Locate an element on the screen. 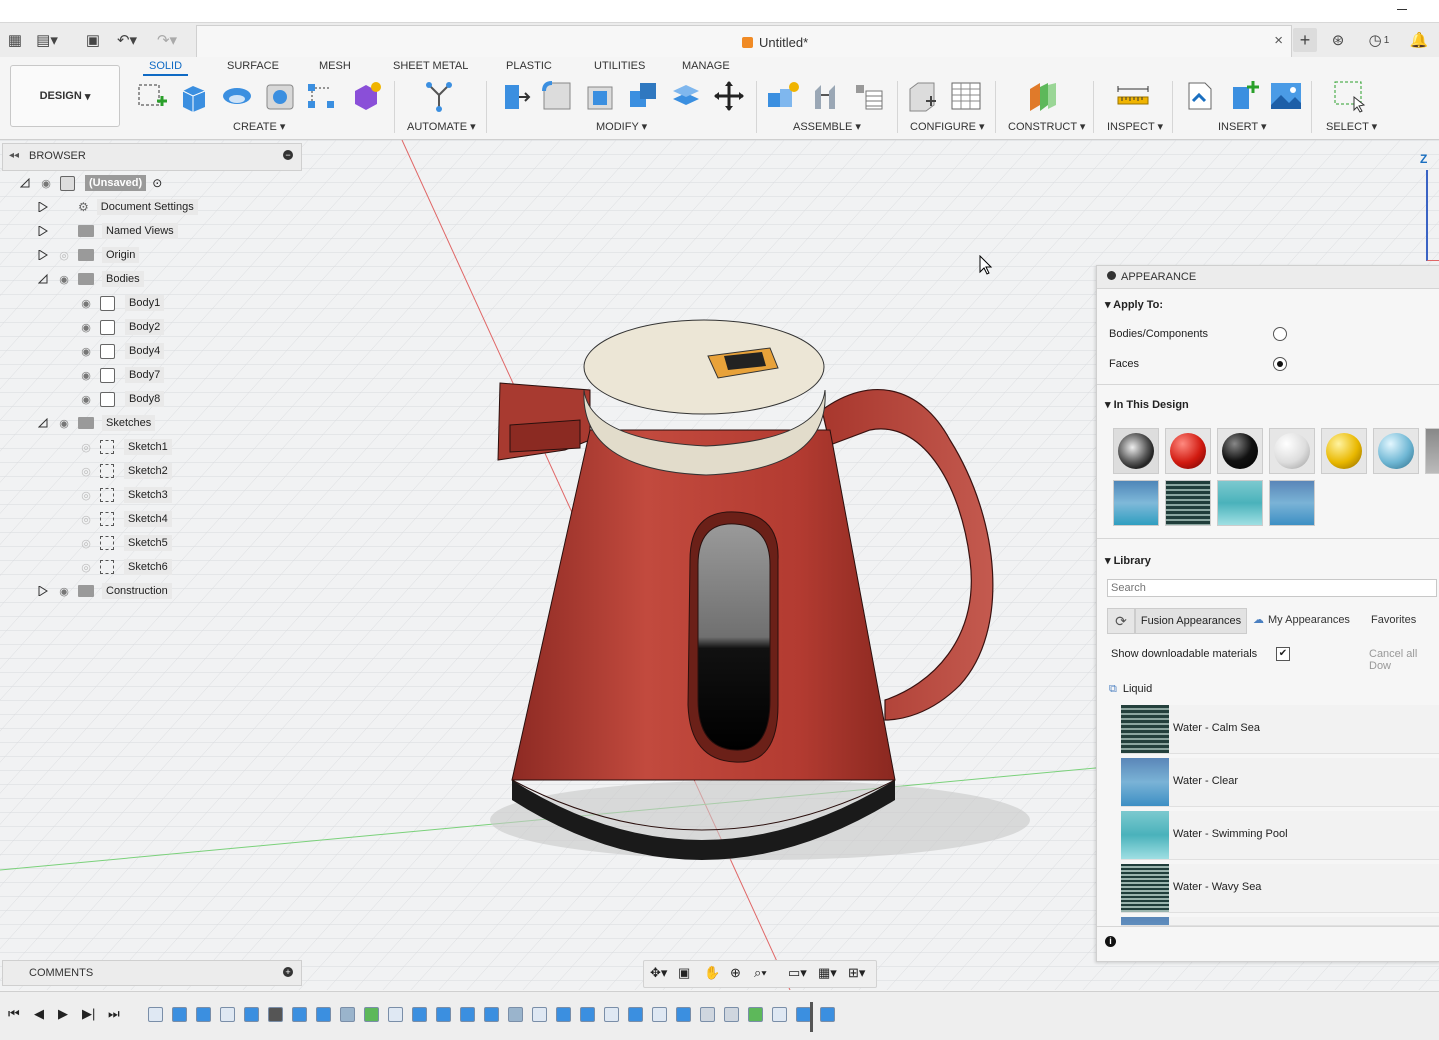  tree-item-body1: ◉ Body1 is located at coordinates (121, 303).